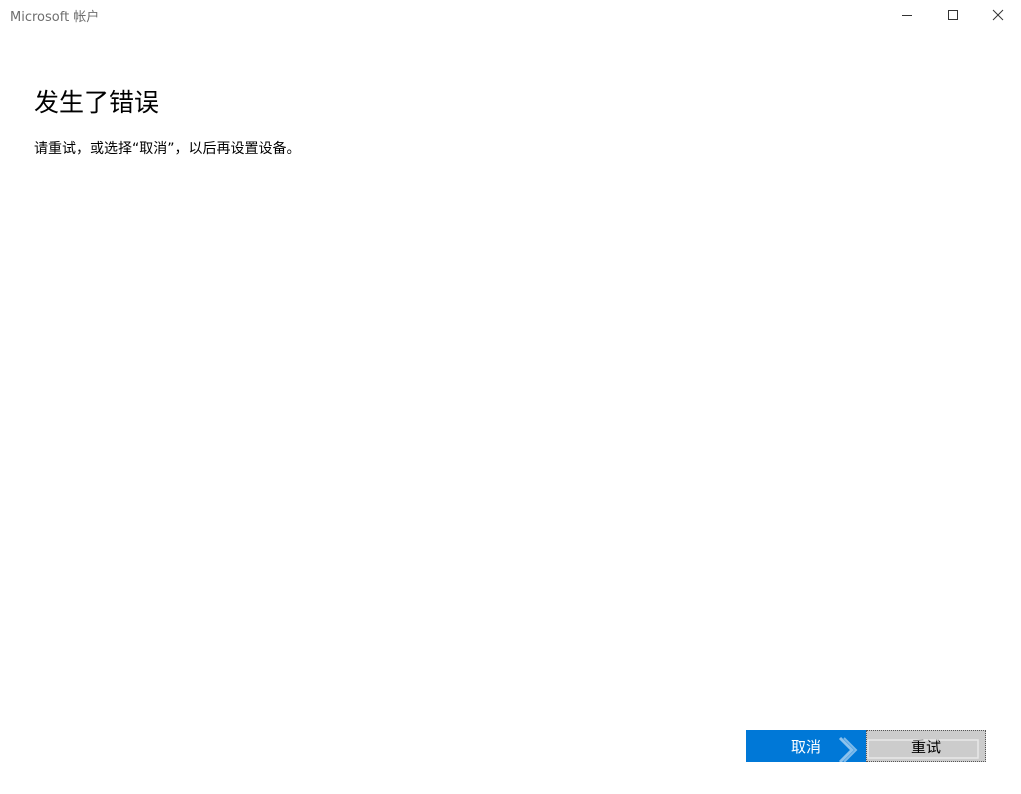 Image resolution: width=1021 pixels, height=794 pixels. Describe the element at coordinates (926, 746) in the screenshot. I see `retry-button: 重试` at that location.